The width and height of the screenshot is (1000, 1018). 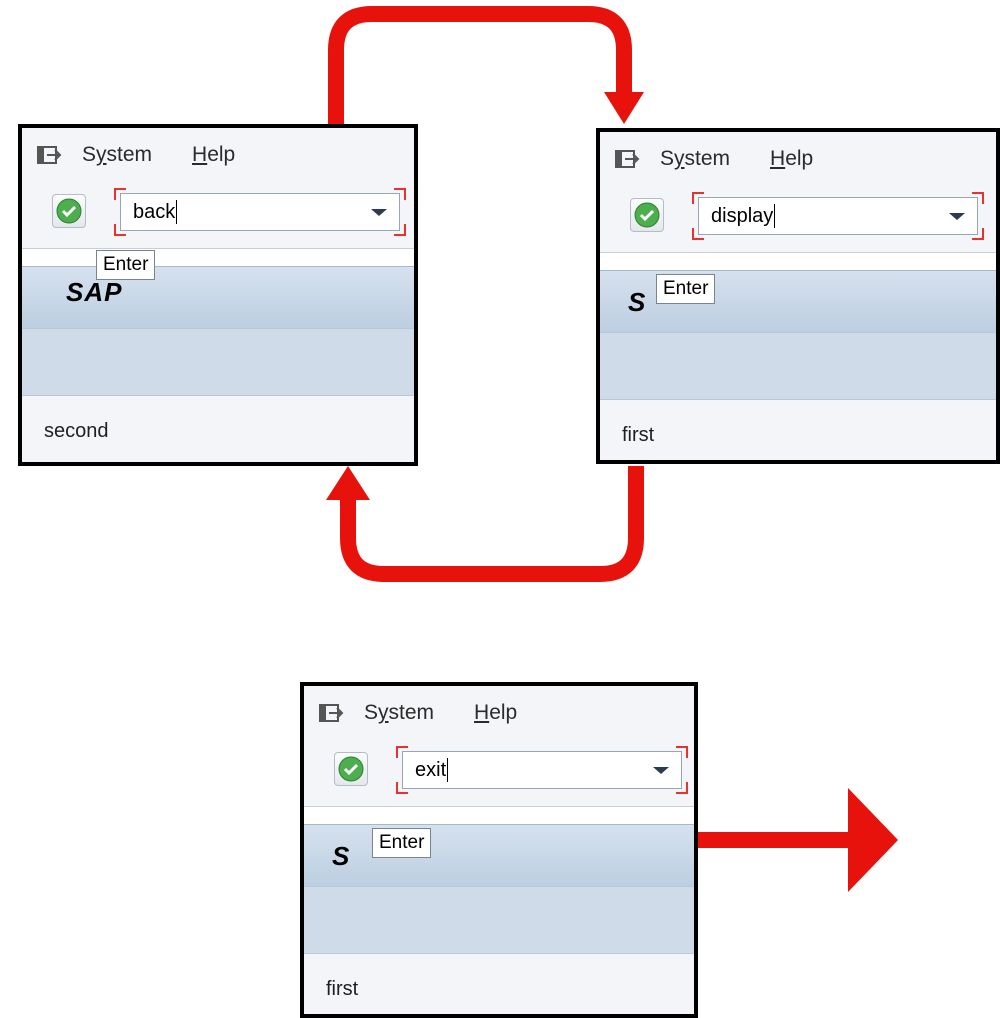 What do you see at coordinates (480, 66) in the screenshot?
I see `arrow-back-to-display` at bounding box center [480, 66].